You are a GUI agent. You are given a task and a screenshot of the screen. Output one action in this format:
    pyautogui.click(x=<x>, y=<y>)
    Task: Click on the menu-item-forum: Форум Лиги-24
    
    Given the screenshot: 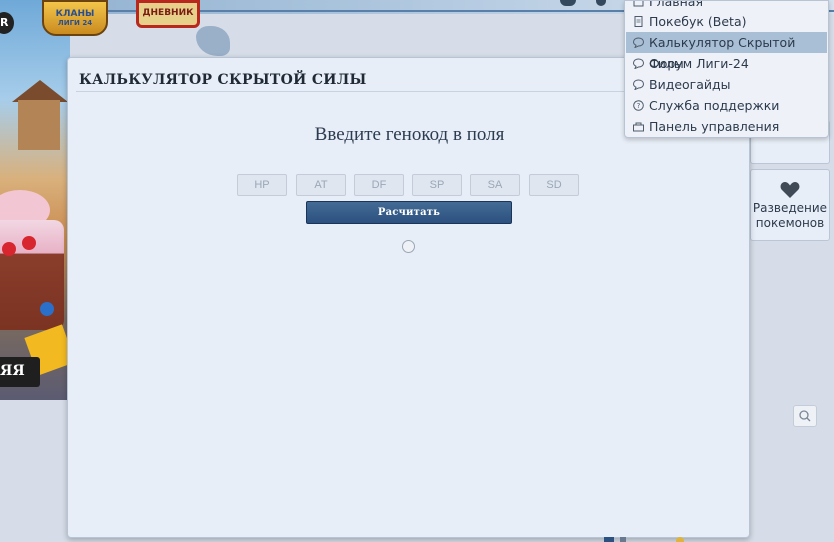 What is the action you would take?
    pyautogui.click(x=726, y=63)
    